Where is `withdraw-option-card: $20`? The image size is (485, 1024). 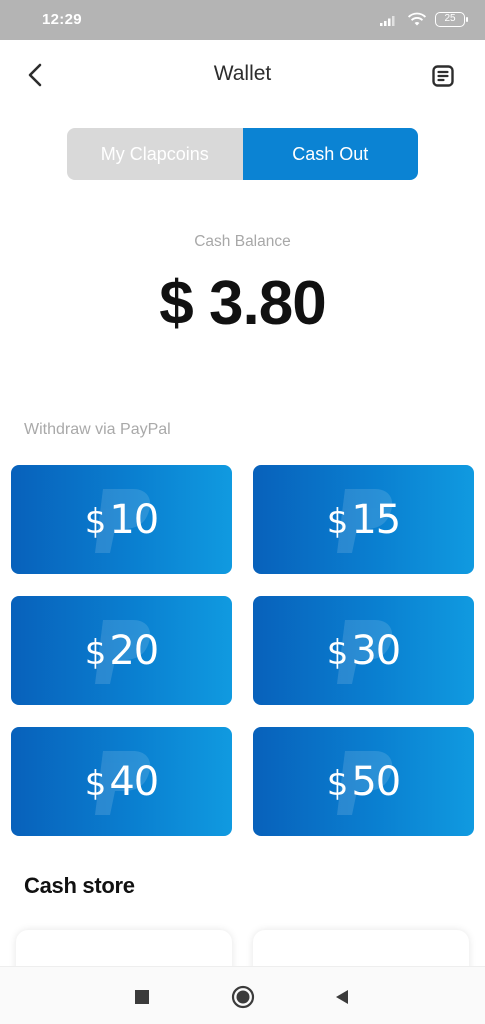
withdraw-option-card: $20 is located at coordinates (121, 650).